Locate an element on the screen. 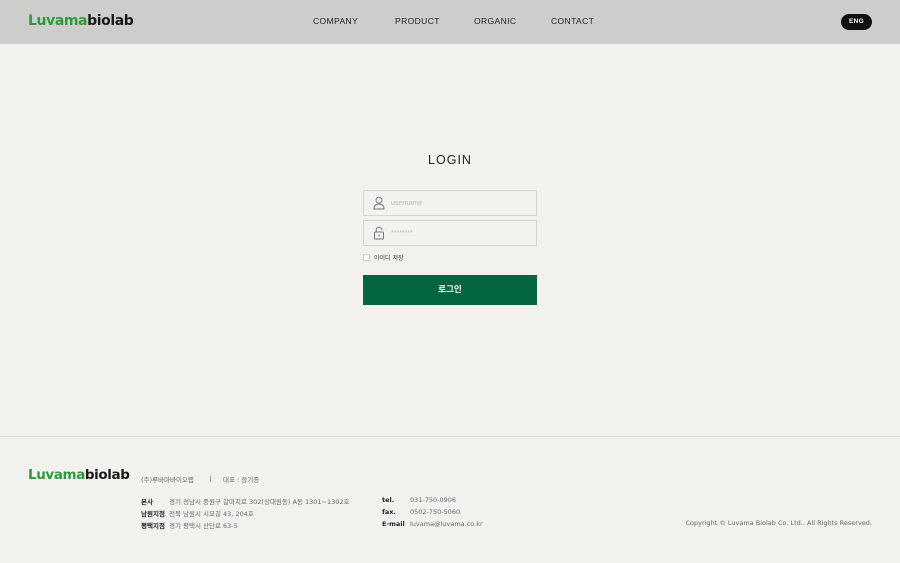 This screenshot has width=900, height=563. footer-logo-text-luvama: Luvama is located at coordinates (56, 475).